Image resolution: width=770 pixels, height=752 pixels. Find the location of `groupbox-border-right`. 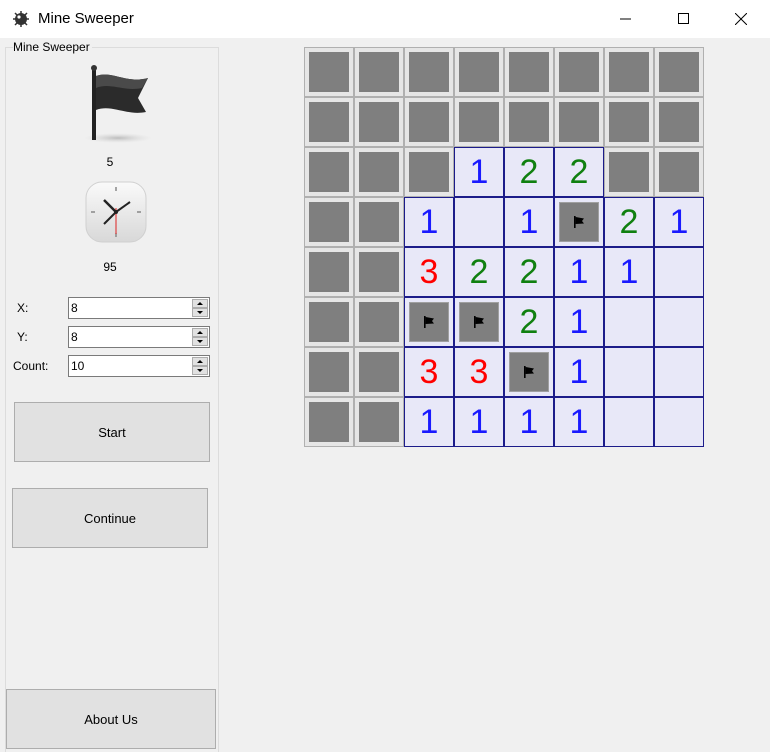

groupbox-border-right is located at coordinates (218, 399).